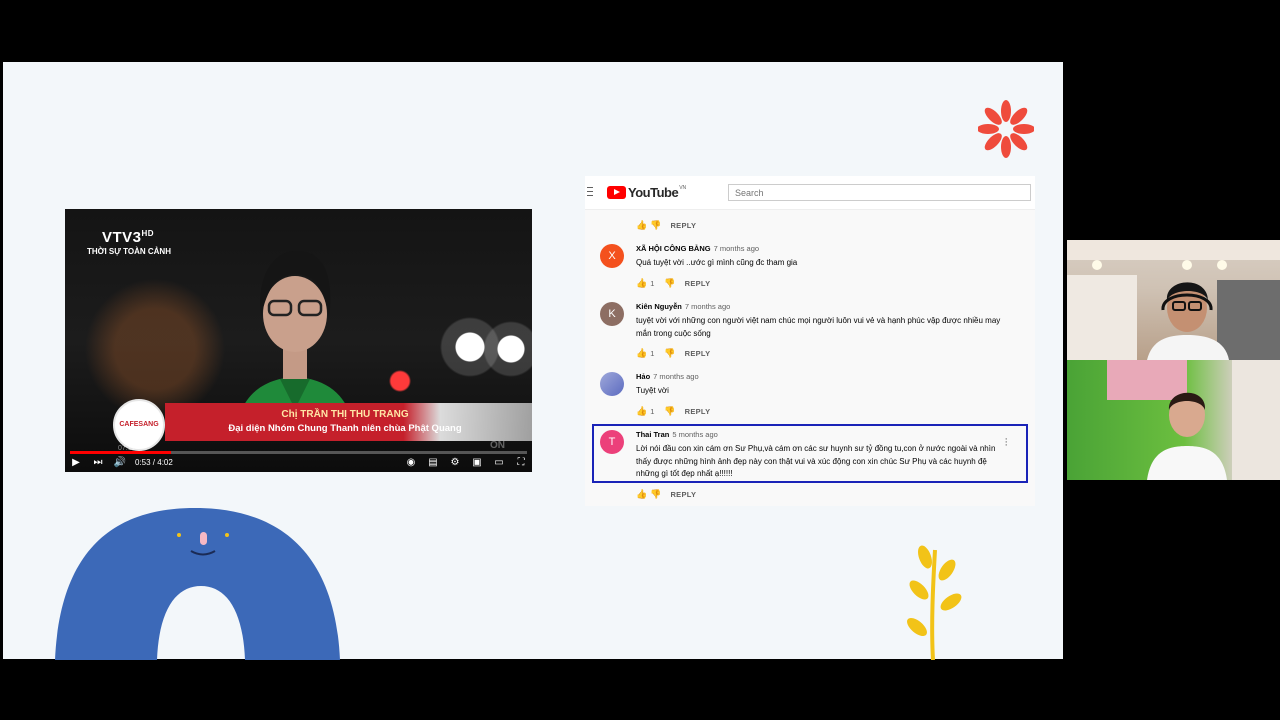  Describe the element at coordinates (411, 462) in the screenshot. I see `autoplay-toggle: ◉` at that location.